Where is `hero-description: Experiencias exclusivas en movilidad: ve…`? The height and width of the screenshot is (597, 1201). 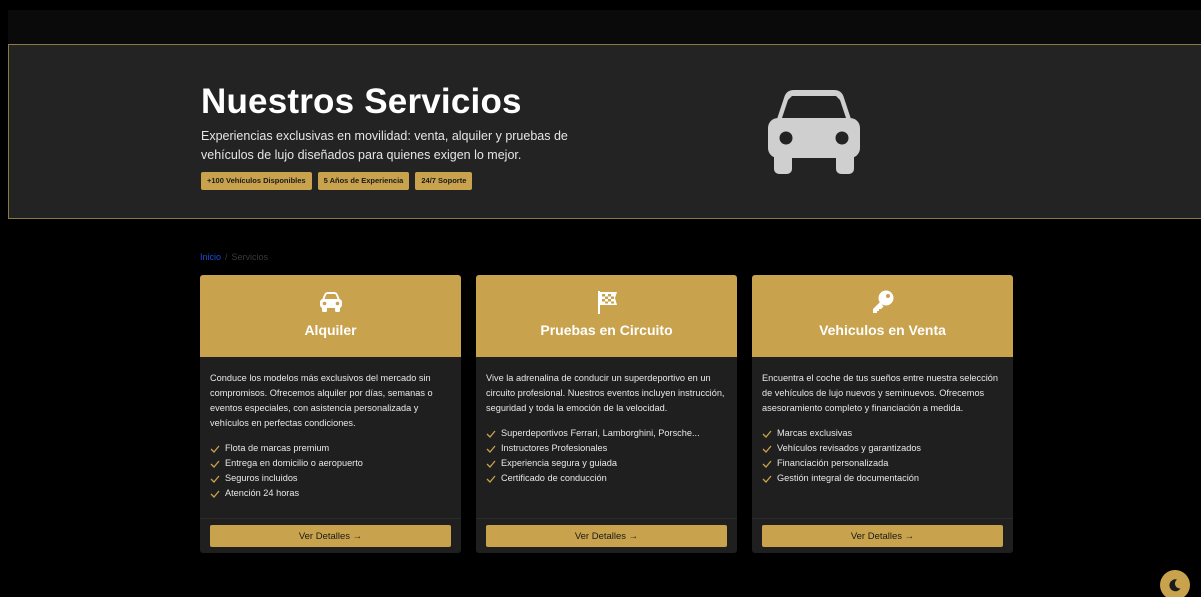
hero-description: Experiencias exclusivas en movilidad: ve… is located at coordinates (384, 145).